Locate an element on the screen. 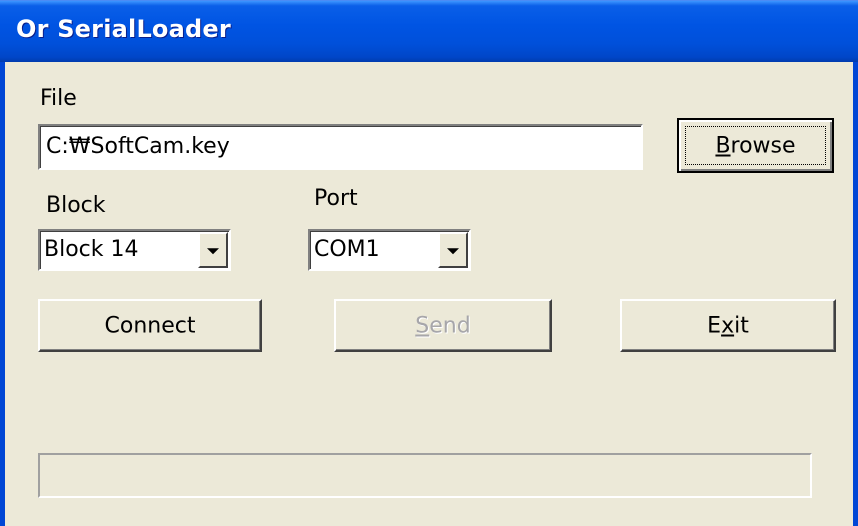 This screenshot has height=526, width=858. port-select-value: COM1 is located at coordinates (347, 249).